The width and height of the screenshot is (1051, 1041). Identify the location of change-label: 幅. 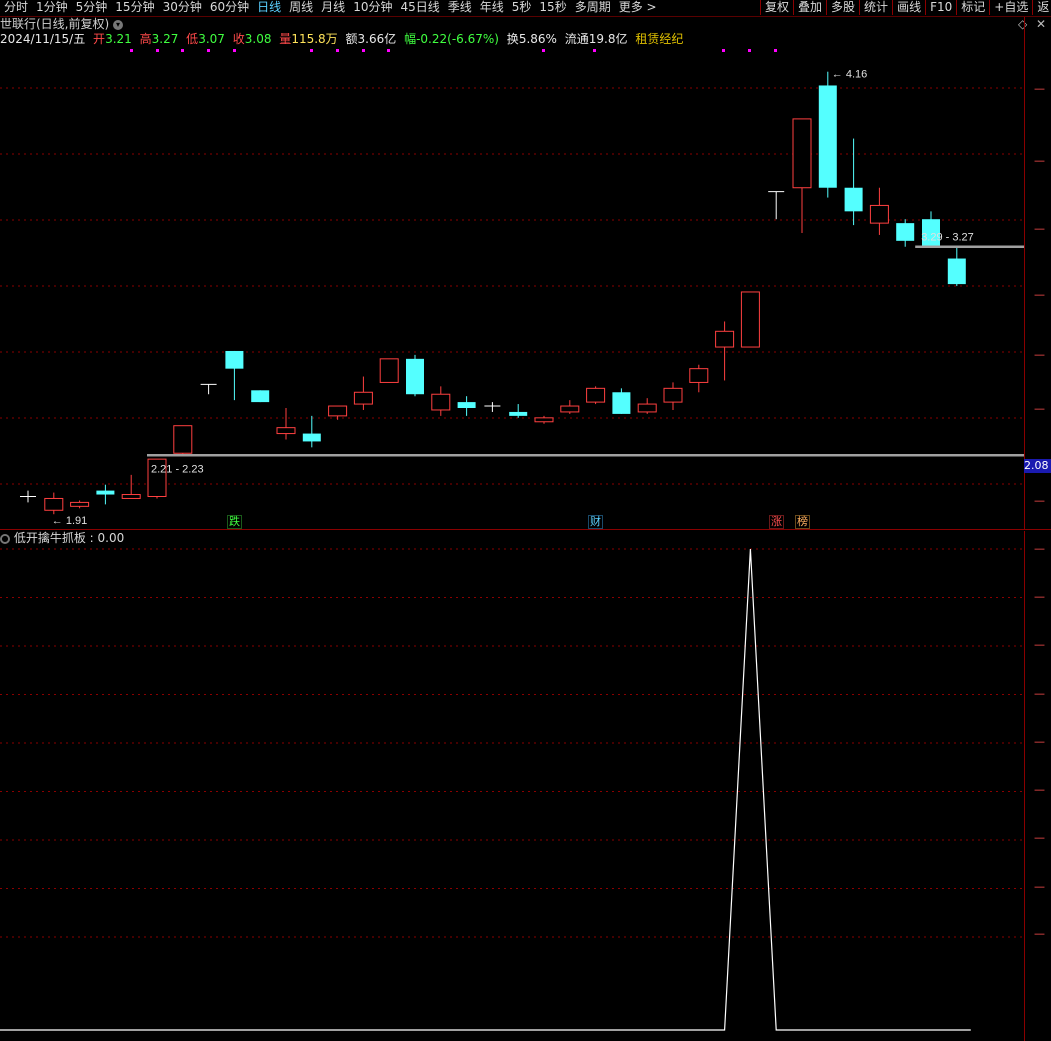
(410, 39).